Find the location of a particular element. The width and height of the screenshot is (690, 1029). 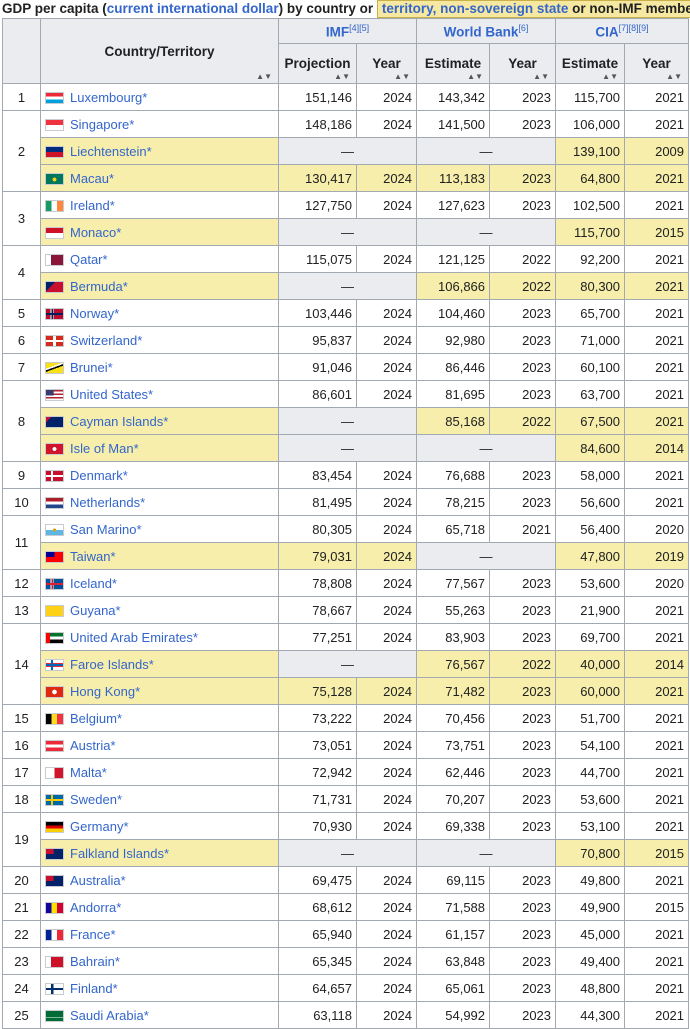

country-link: France is located at coordinates (90, 934).